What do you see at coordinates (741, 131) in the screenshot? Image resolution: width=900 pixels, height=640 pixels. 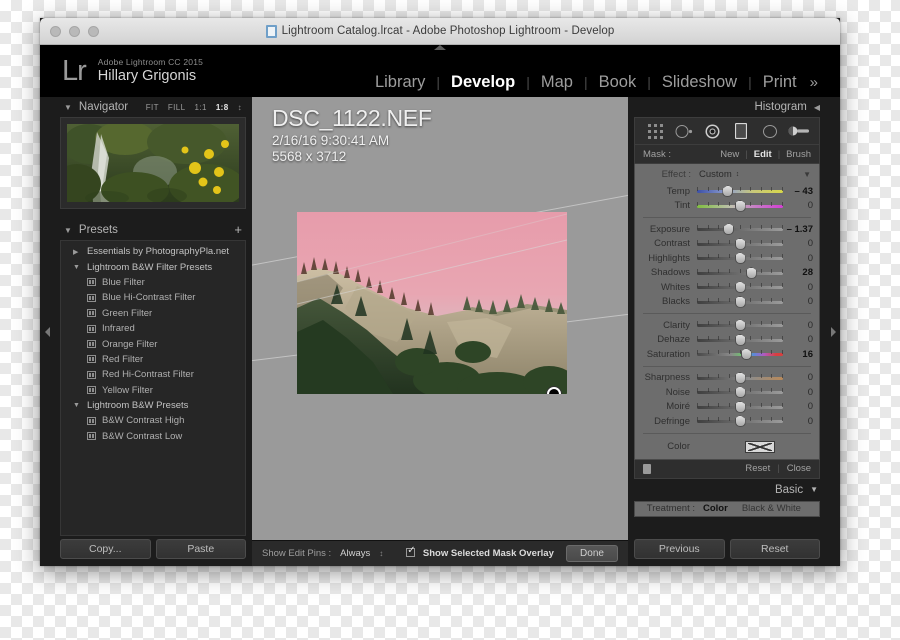 I see `graduated-filter-tool` at bounding box center [741, 131].